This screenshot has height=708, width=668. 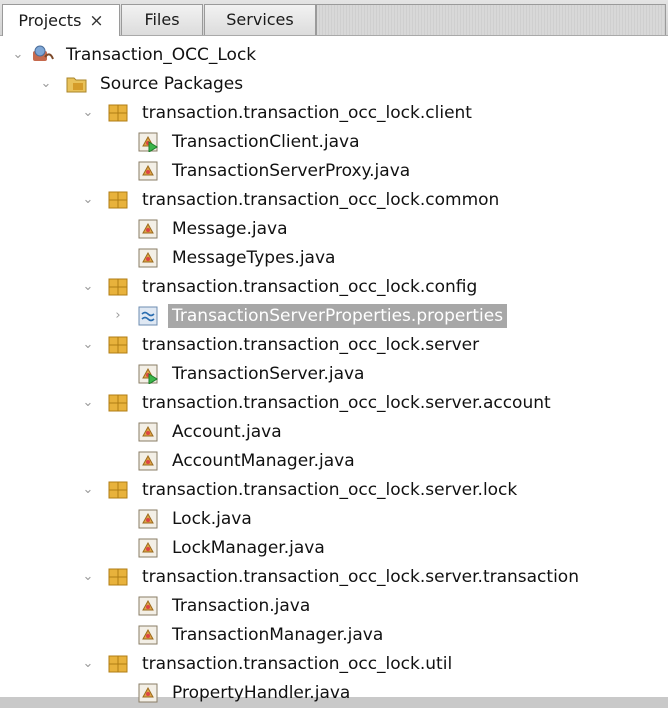 I want to click on file-name: Account.java, so click(x=227, y=431).